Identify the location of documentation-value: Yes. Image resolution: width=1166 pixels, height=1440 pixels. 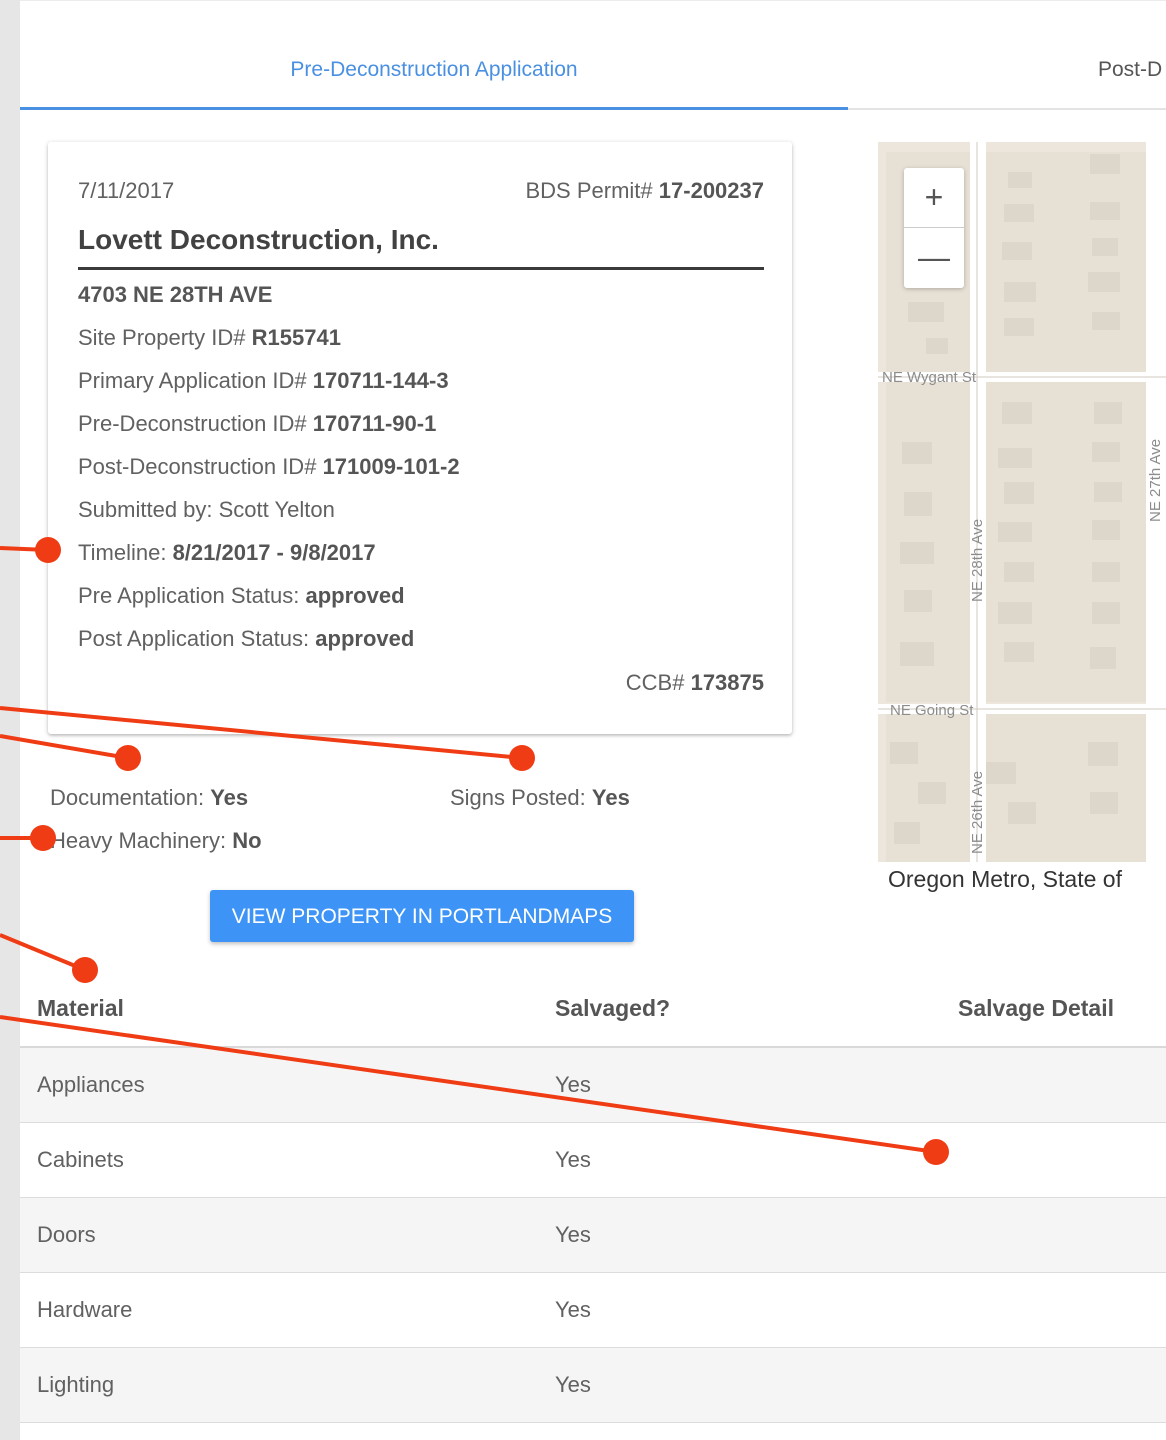
(229, 797).